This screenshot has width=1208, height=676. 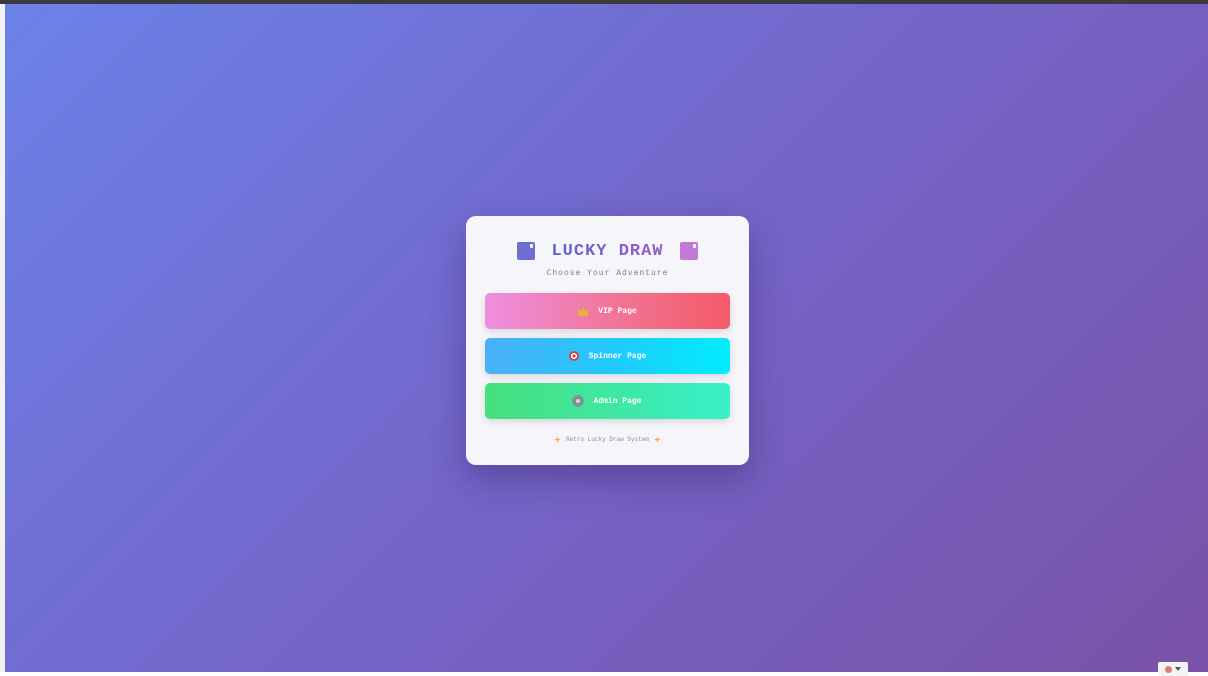 I want to click on spinner-page-label: Spinner Page, so click(x=617, y=356).